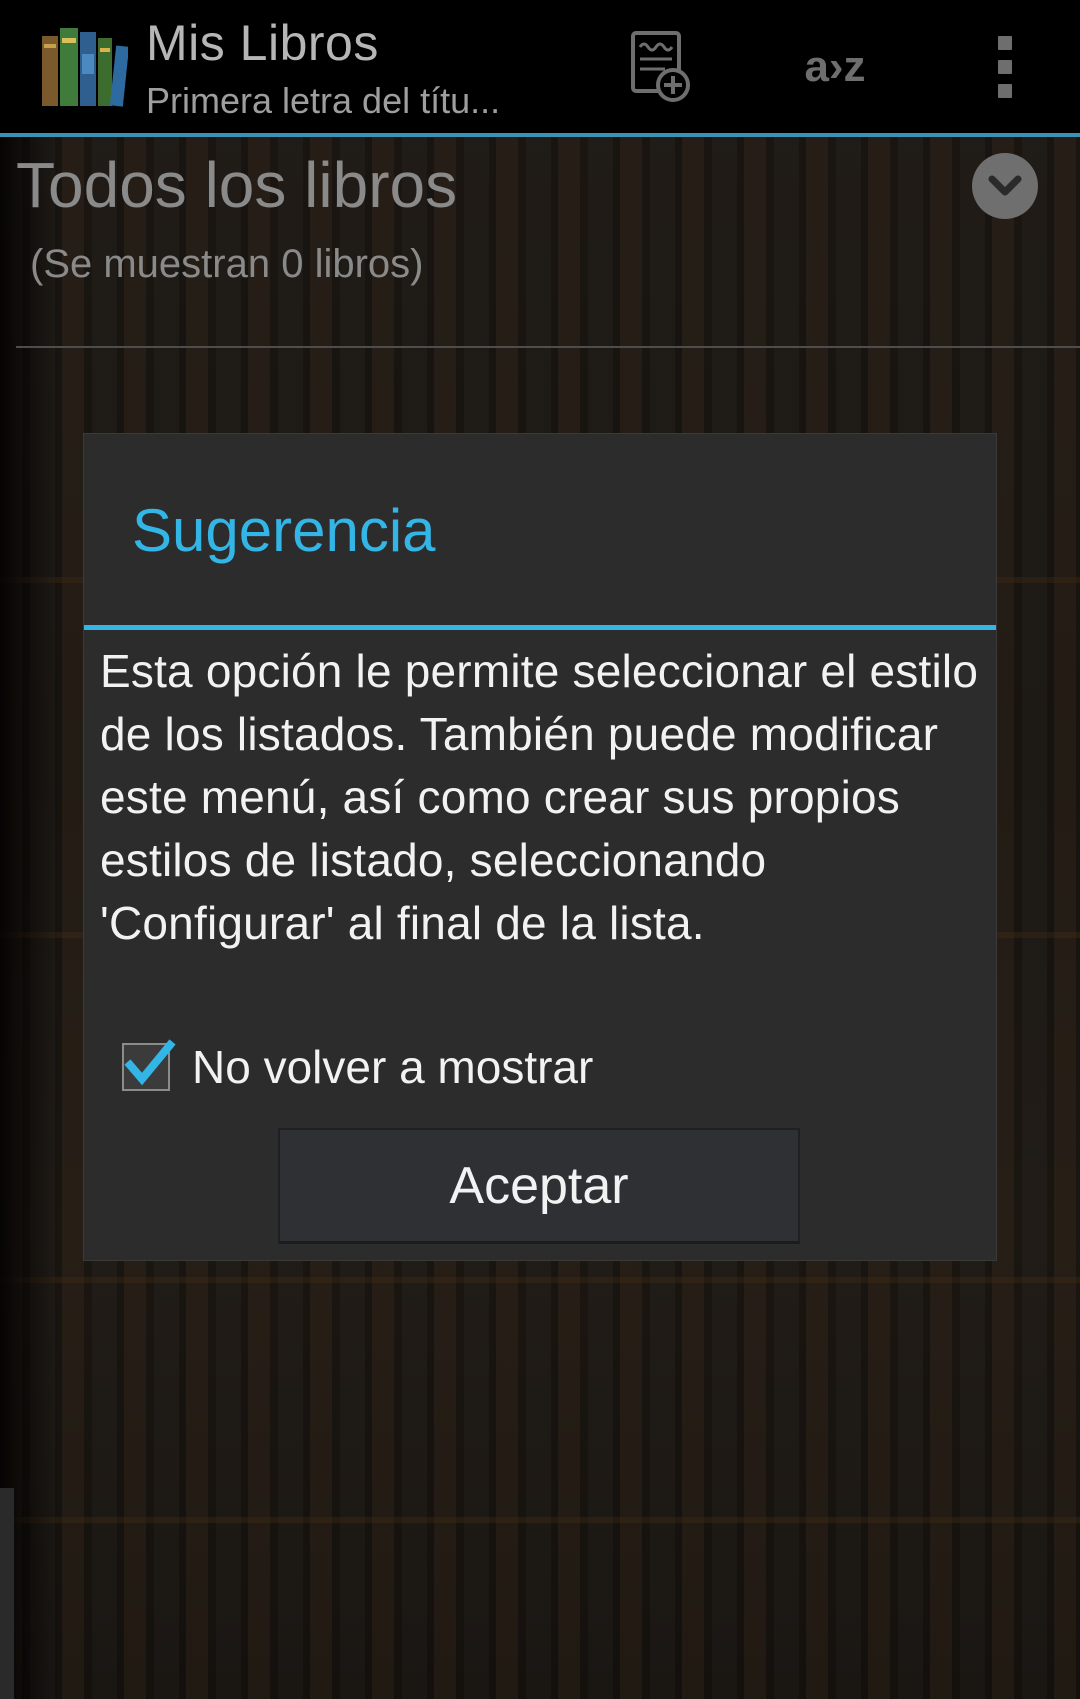 The height and width of the screenshot is (1699, 1080). Describe the element at coordinates (1005, 42) in the screenshot. I see `overflow-menu-icon` at that location.